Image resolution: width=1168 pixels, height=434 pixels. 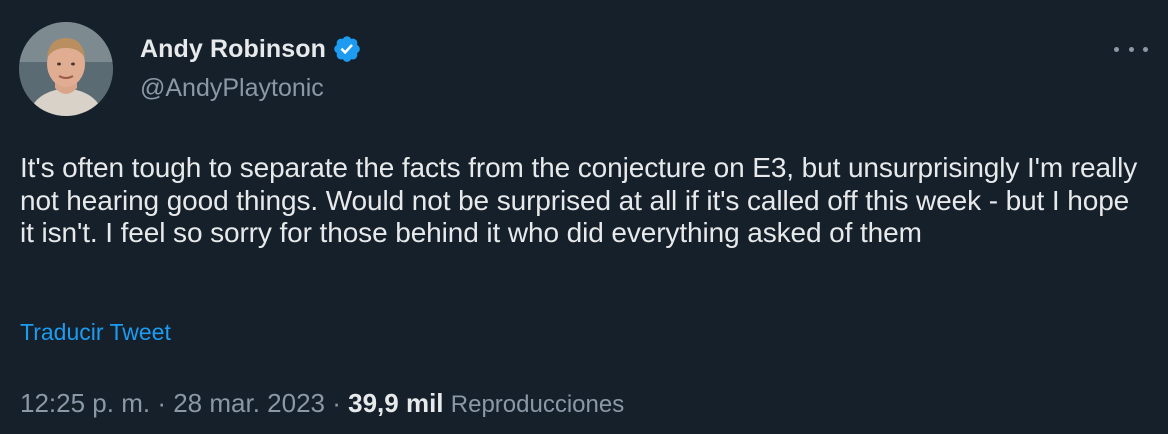 What do you see at coordinates (233, 49) in the screenshot?
I see `author-display-name: Andy Robinson` at bounding box center [233, 49].